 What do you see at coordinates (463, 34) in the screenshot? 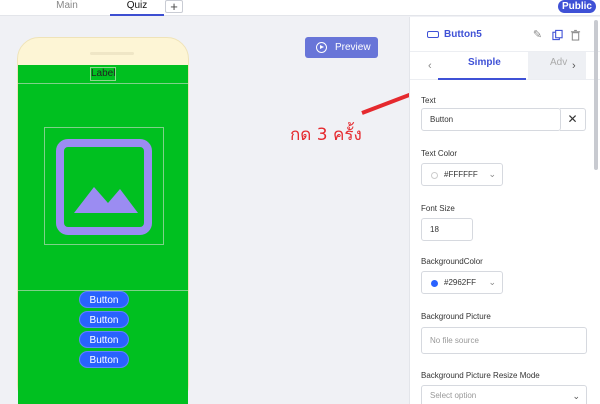
I see `component-name: Button5` at bounding box center [463, 34].